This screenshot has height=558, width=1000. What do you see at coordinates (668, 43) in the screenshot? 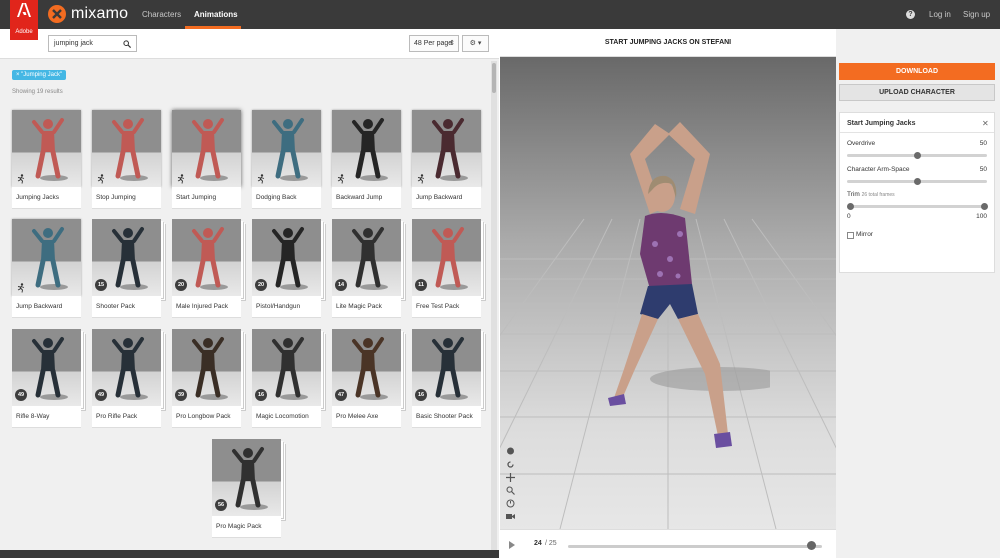
I see `viewer-title: START JUMPING JACKS ON STEFANI` at bounding box center [668, 43].